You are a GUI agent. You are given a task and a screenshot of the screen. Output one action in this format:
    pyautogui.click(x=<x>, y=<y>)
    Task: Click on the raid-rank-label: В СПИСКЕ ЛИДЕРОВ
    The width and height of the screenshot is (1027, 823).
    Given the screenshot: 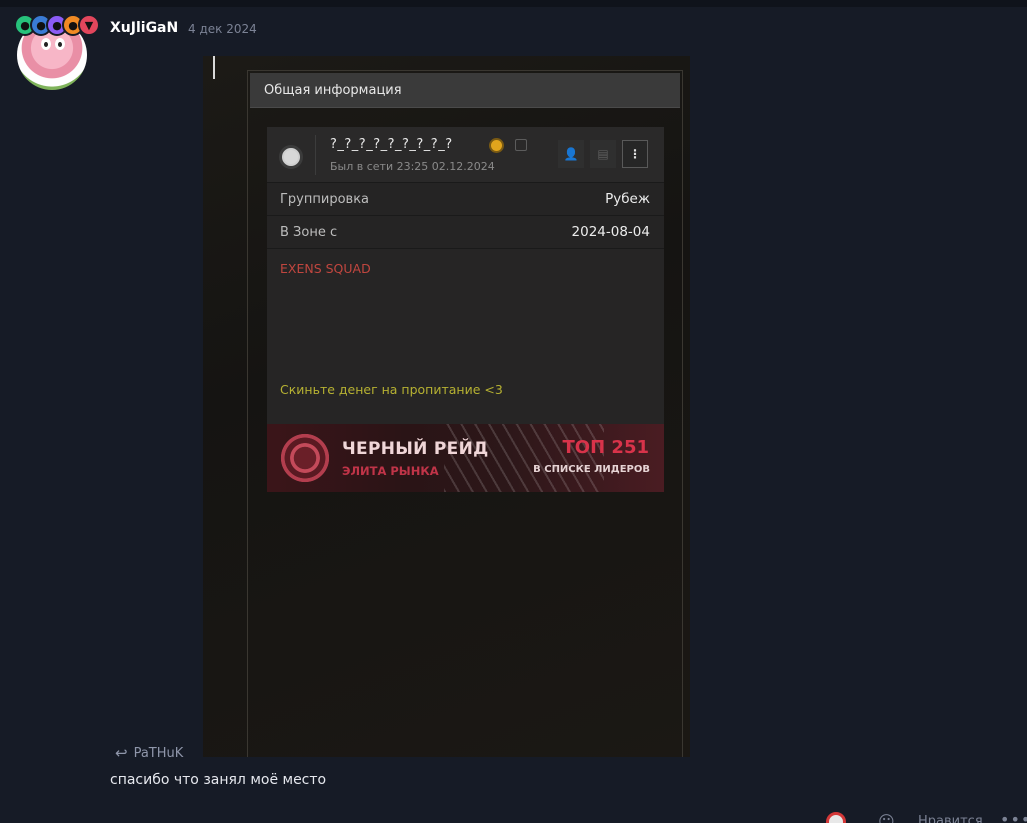 What is the action you would take?
    pyautogui.click(x=591, y=469)
    